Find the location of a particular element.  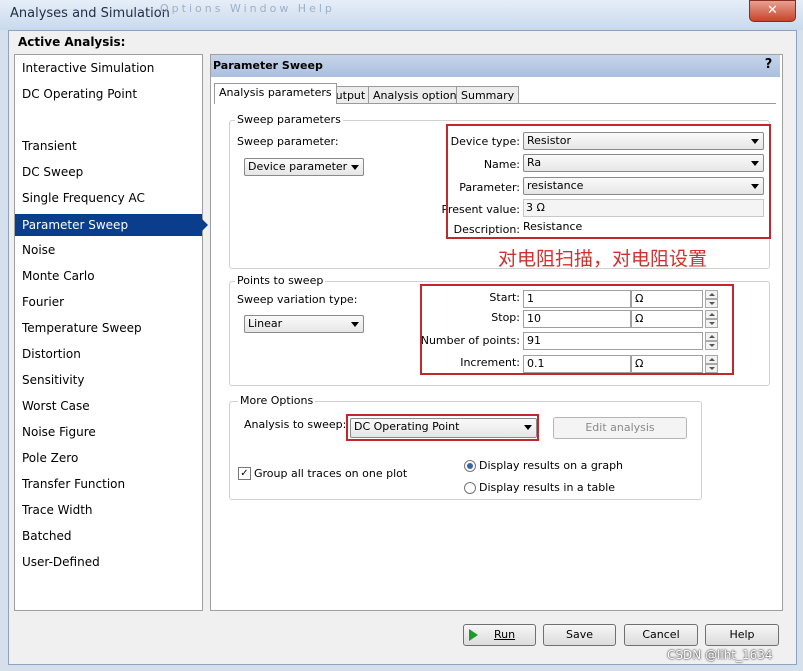

highlight-box-analysis is located at coordinates (442, 427).